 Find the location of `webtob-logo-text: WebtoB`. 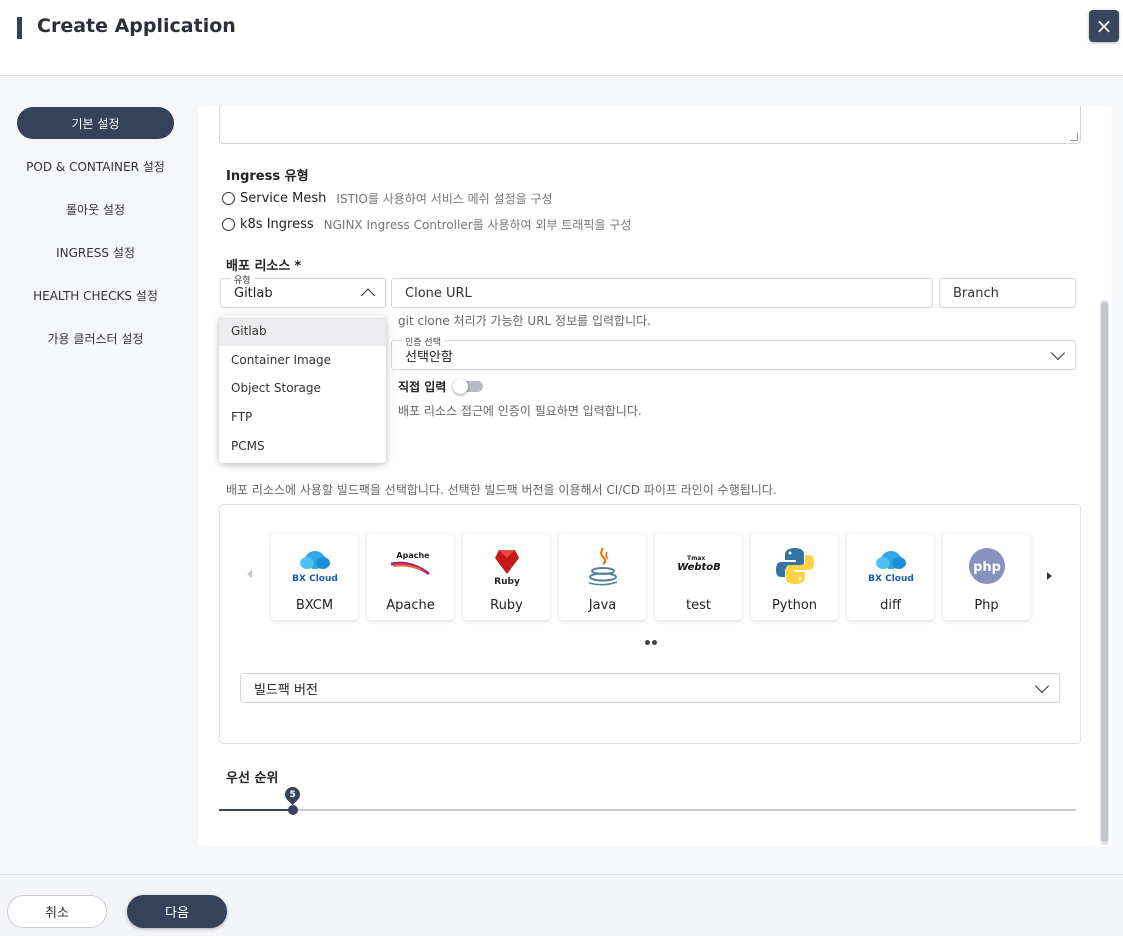

webtob-logo-text: WebtoB is located at coordinates (699, 567).